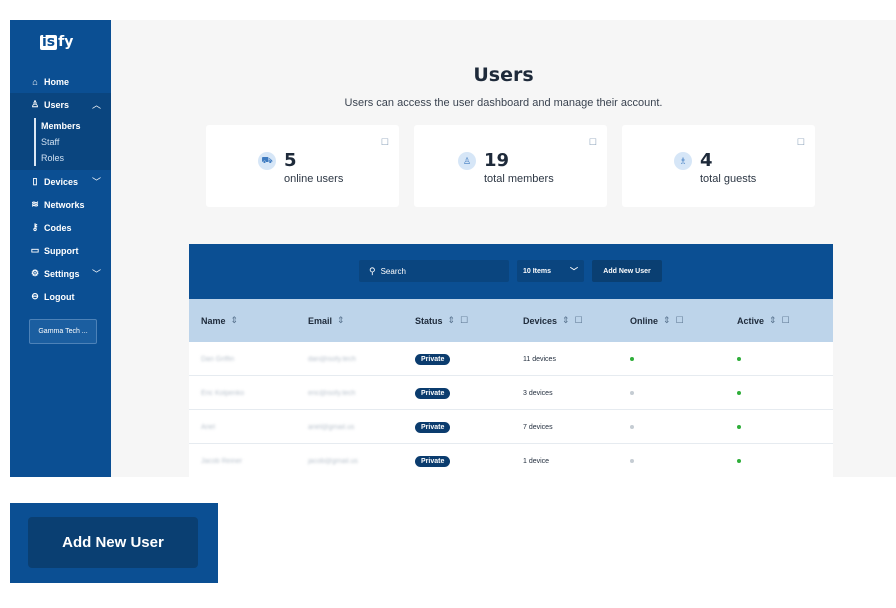  What do you see at coordinates (218, 359) in the screenshot?
I see `cell-name: Dan Griffin` at bounding box center [218, 359].